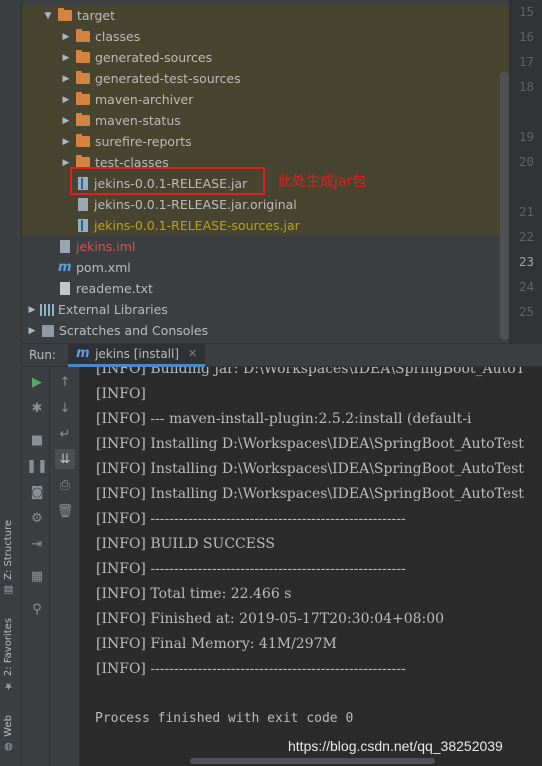 Image resolution: width=542 pixels, height=766 pixels. Describe the element at coordinates (65, 434) in the screenshot. I see `soft-wrap-icon: ↵` at that location.